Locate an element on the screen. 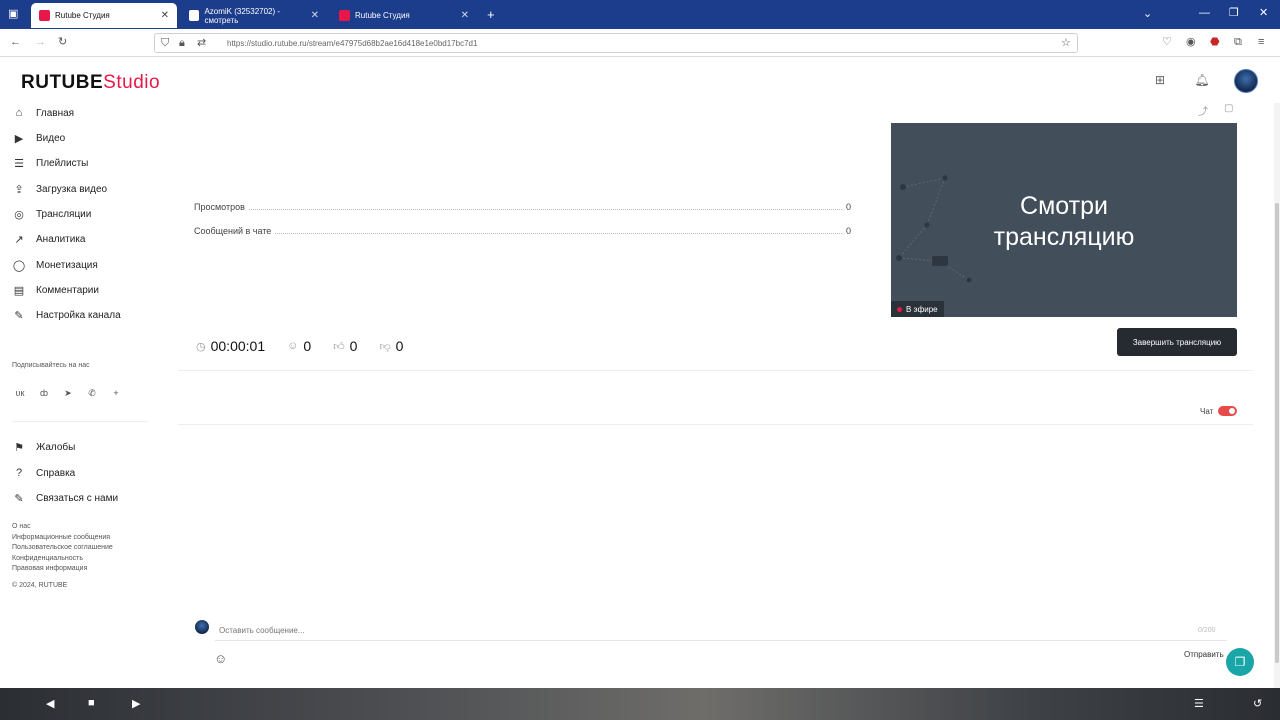  new-tab-icon: + is located at coordinates (491, 14).